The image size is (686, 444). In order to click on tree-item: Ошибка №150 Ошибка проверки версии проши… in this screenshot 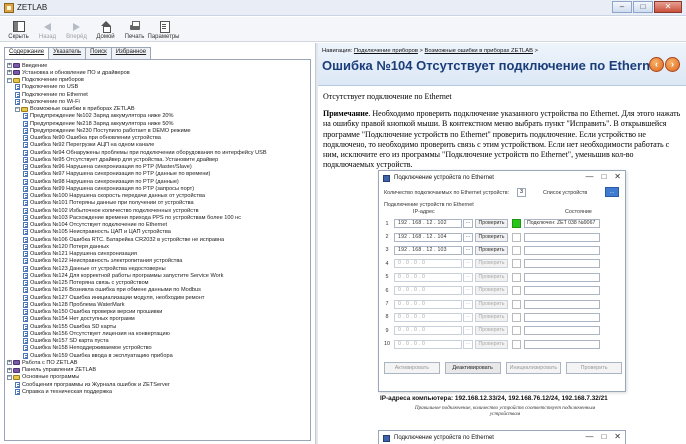, I will do `click(157, 312)`.